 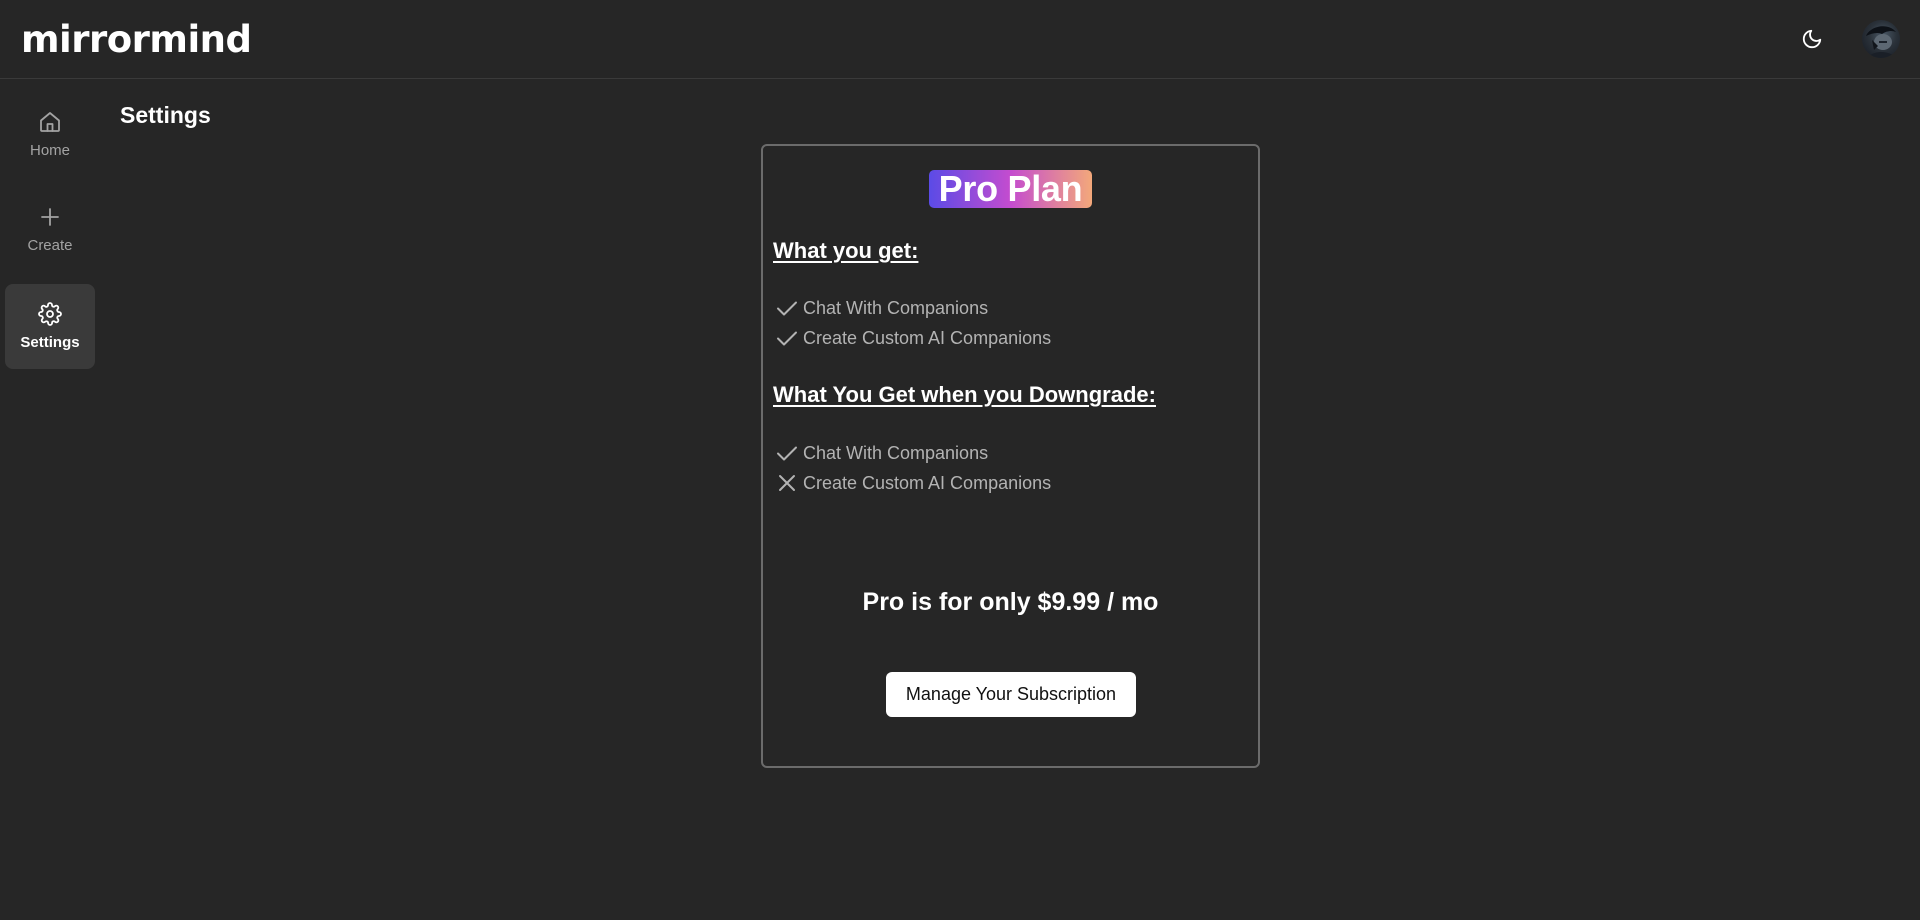 What do you see at coordinates (964, 394) in the screenshot?
I see `downgrade-heading: What You Get when you Downgrade:` at bounding box center [964, 394].